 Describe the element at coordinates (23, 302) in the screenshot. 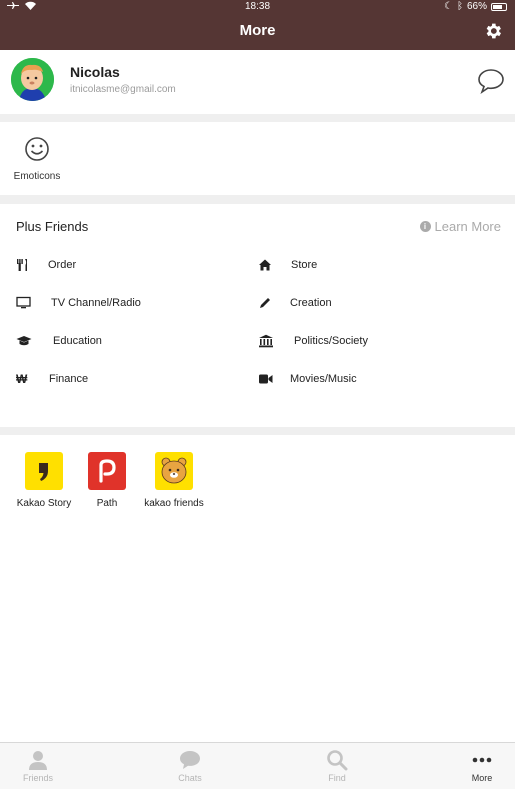

I see `monitor-icon` at that location.